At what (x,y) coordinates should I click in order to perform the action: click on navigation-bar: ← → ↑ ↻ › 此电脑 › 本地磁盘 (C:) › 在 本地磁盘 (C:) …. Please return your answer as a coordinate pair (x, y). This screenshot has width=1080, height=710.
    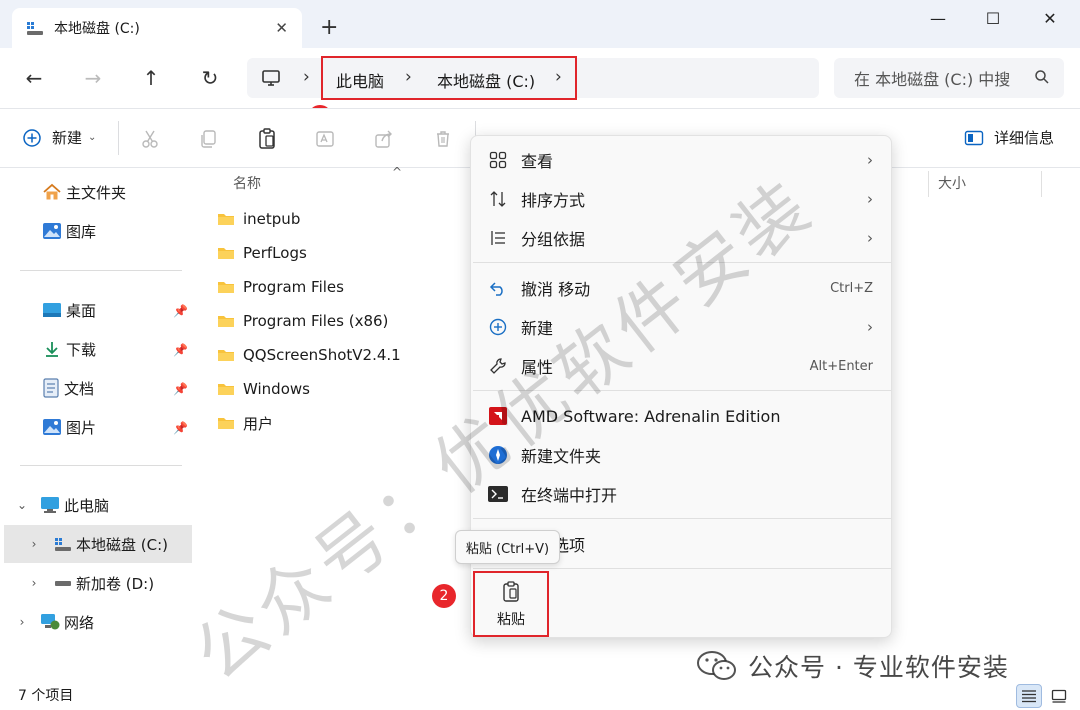
    Looking at the image, I should click on (540, 78).